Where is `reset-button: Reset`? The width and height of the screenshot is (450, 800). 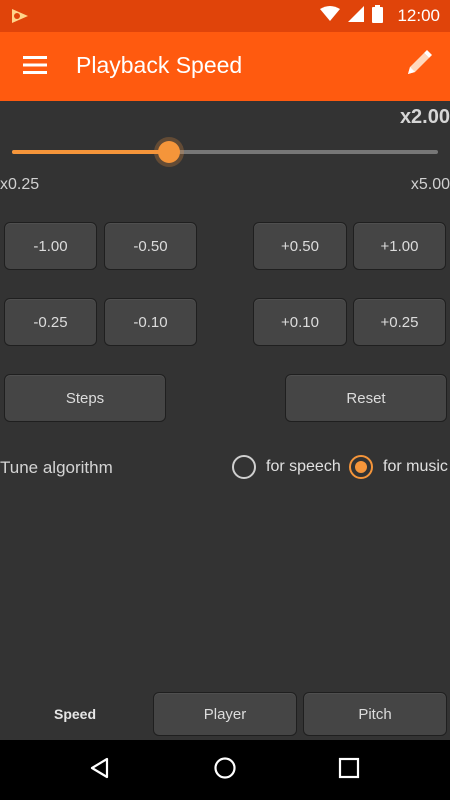
reset-button: Reset is located at coordinates (366, 398).